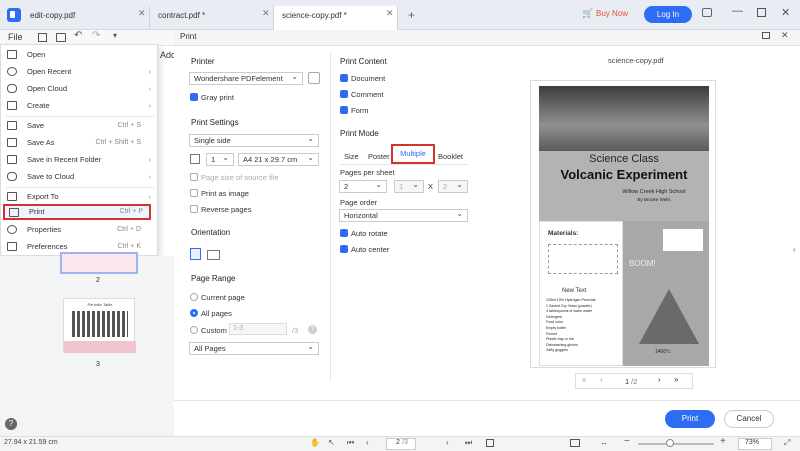 The width and height of the screenshot is (800, 451). Describe the element at coordinates (604, 442) in the screenshot. I see `fit-width-icon: ↔` at that location.